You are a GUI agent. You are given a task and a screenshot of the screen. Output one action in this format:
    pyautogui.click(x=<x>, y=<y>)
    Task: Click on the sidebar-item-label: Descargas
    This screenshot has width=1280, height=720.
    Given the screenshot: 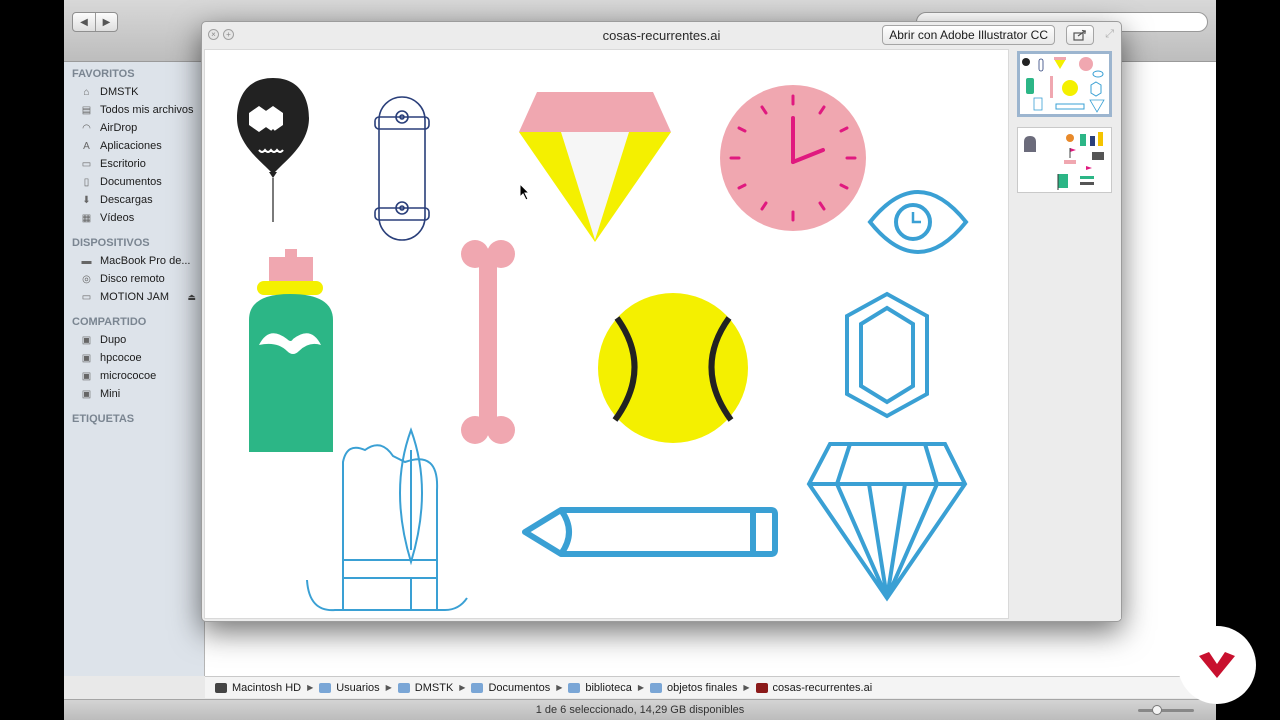 What is the action you would take?
    pyautogui.click(x=126, y=200)
    